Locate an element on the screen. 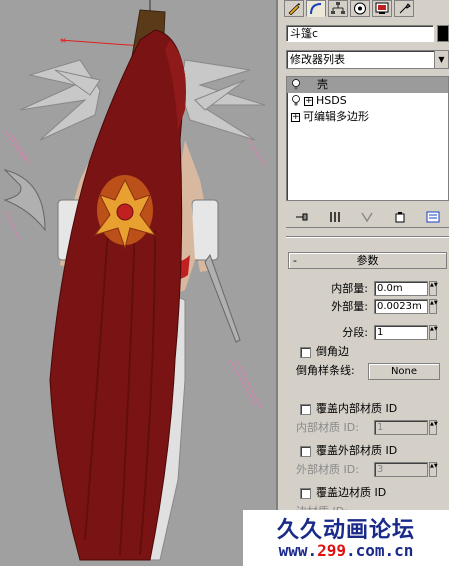 The height and width of the screenshot is (566, 449). override-inner-checkbox is located at coordinates (305, 409).